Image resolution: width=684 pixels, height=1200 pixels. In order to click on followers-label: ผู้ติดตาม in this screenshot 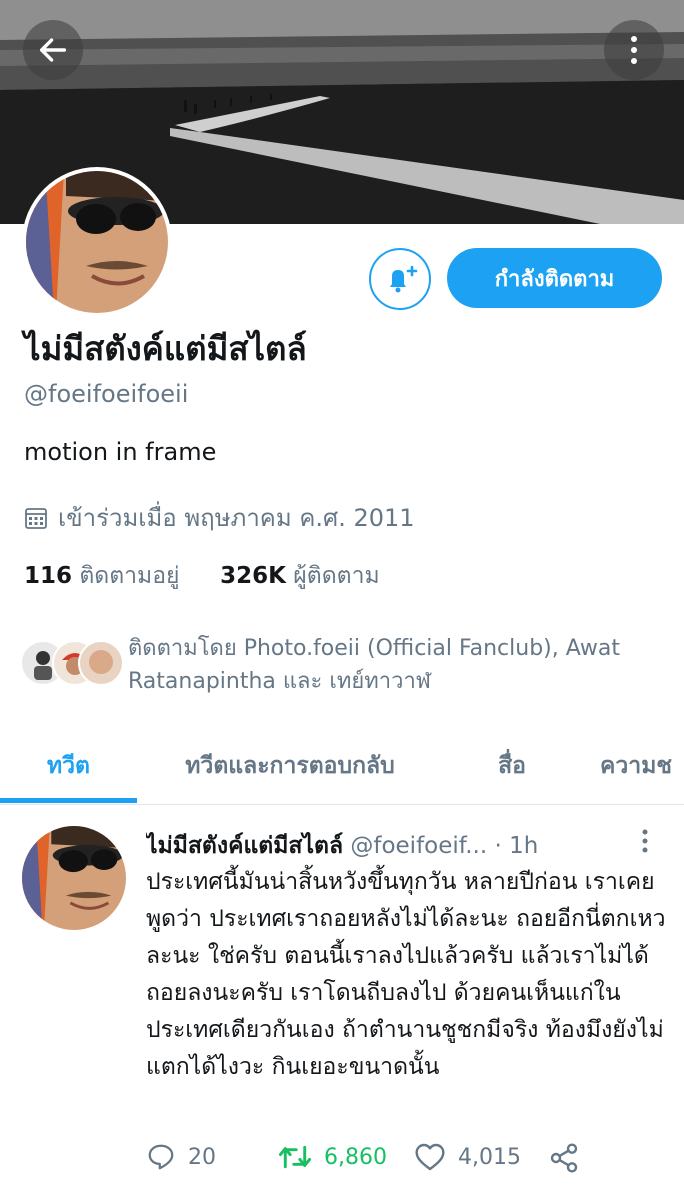, I will do `click(336, 576)`.